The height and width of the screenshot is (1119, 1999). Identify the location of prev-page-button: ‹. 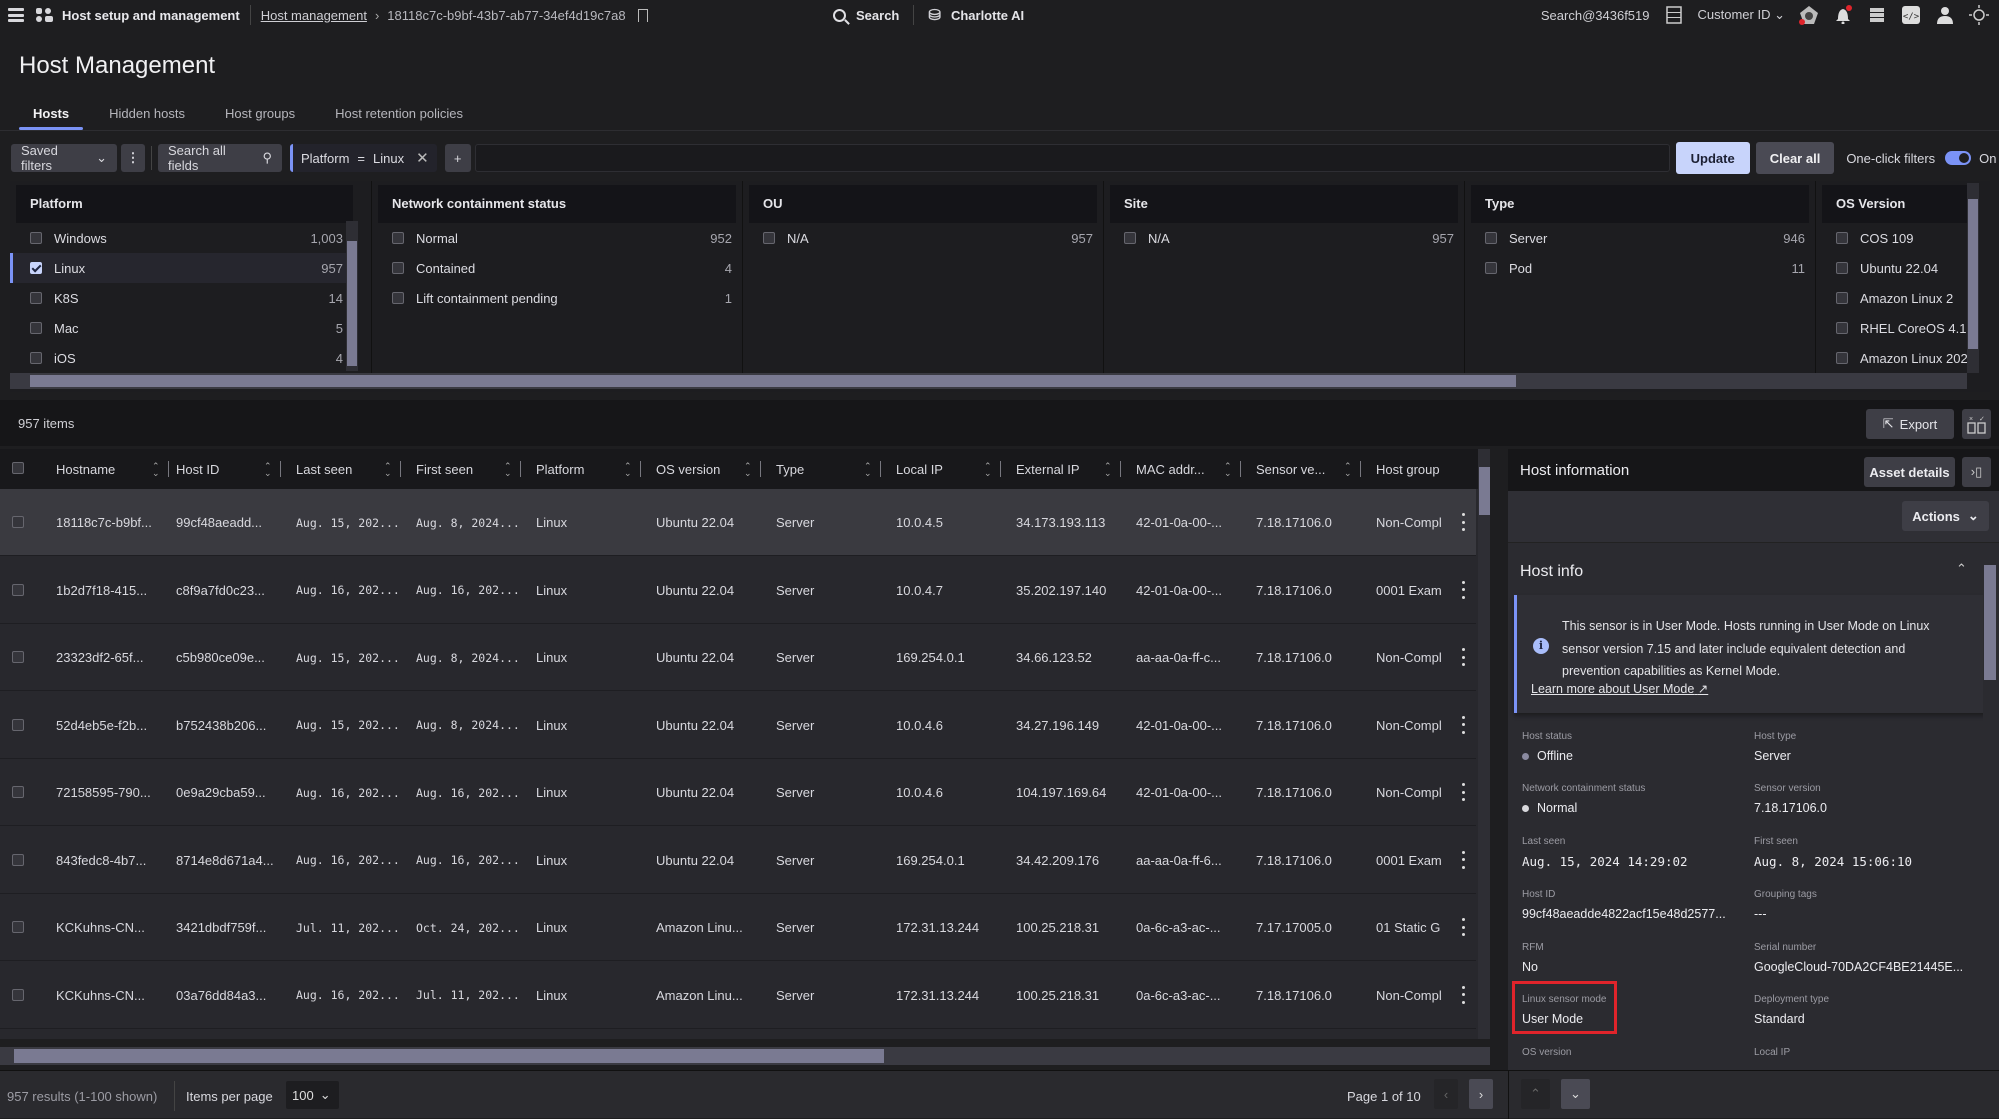
(1446, 1094).